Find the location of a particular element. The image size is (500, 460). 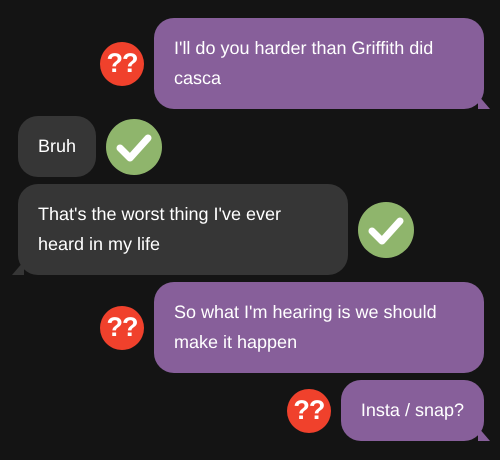

message-bubble: So what I'm hearing is we should make it happen is located at coordinates (319, 327).